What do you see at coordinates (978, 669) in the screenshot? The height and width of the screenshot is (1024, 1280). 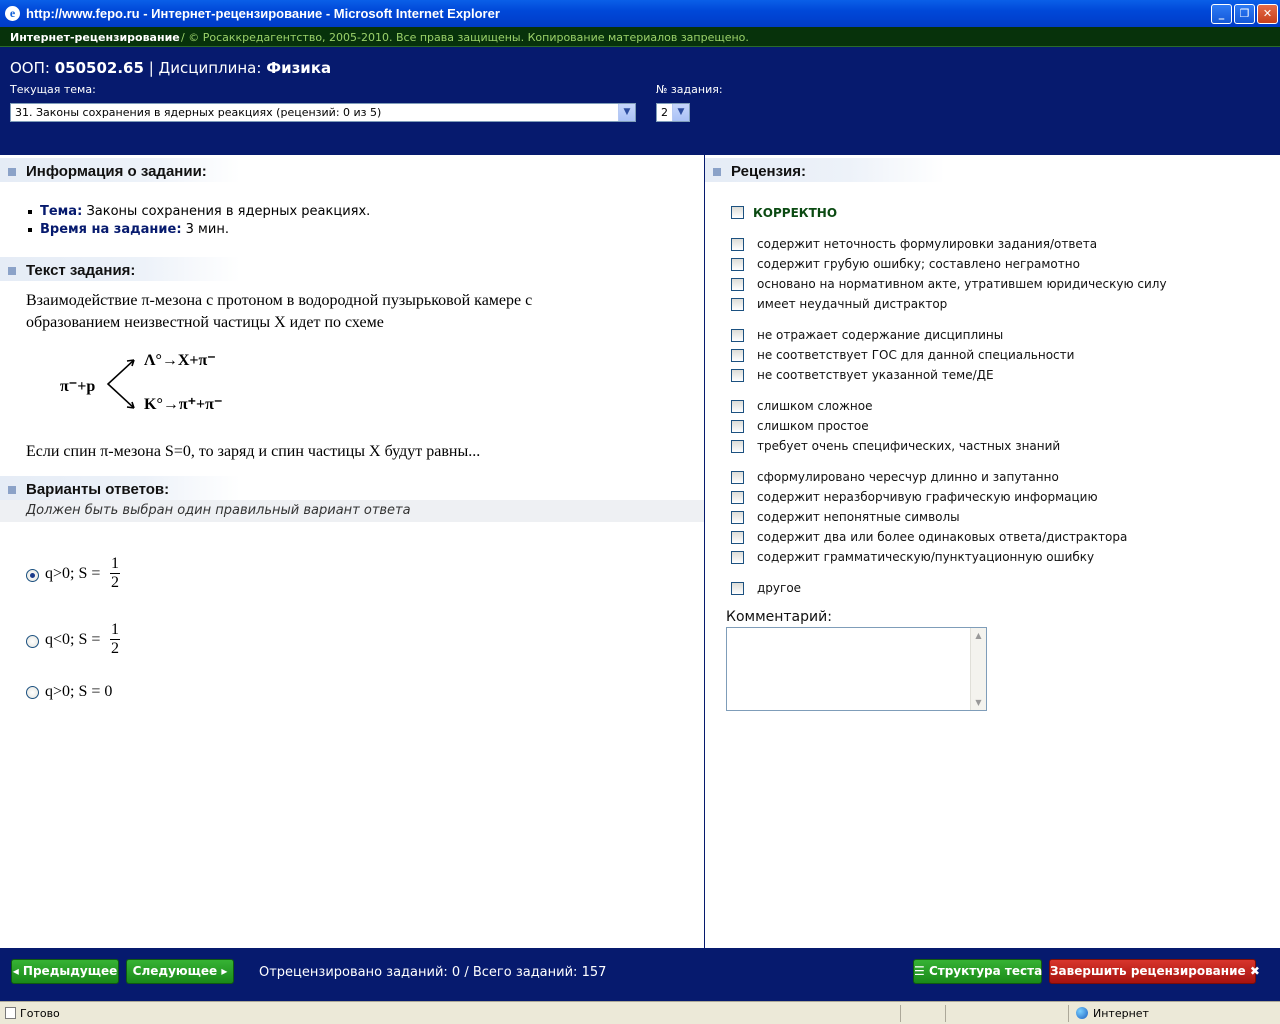 I see `comment-scrollbar: ▲ ▼` at bounding box center [978, 669].